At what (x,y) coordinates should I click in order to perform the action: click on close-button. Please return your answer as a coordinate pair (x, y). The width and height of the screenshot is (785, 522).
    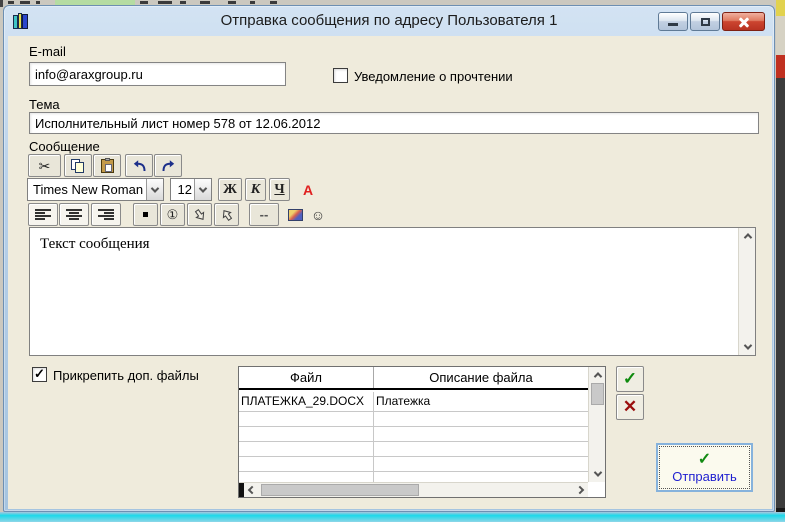
    Looking at the image, I should click on (743, 21).